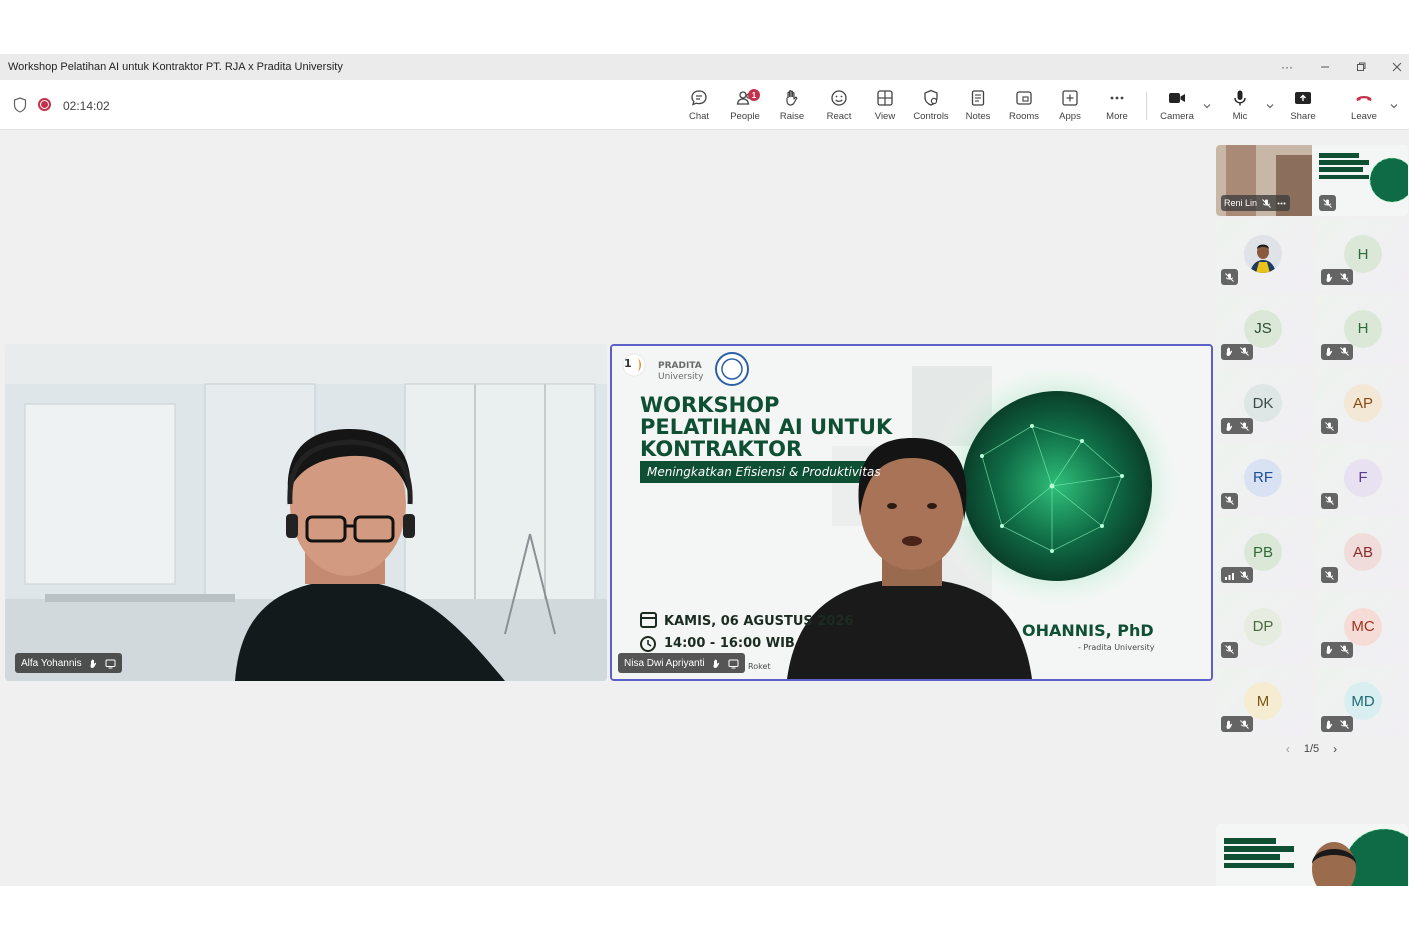 The width and height of the screenshot is (1409, 940). What do you see at coordinates (1397, 67) in the screenshot?
I see `close-icon` at bounding box center [1397, 67].